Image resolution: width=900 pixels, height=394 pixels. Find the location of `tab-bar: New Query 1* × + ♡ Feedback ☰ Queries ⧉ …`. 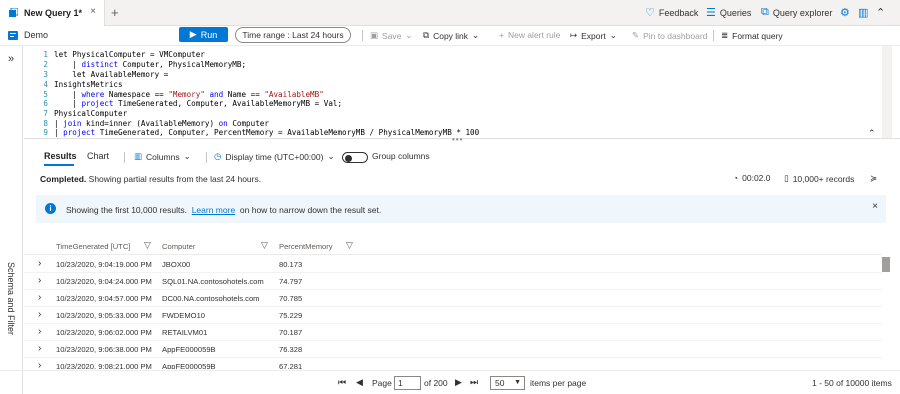

tab-bar: New Query 1* × + ♡ Feedback ☰ Queries ⧉ … is located at coordinates (450, 13).